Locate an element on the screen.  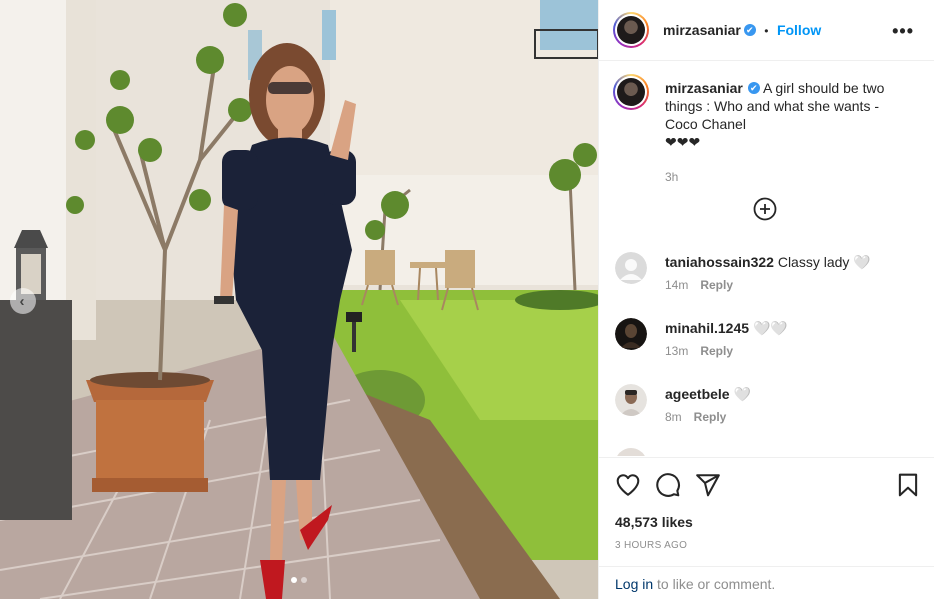
comment-username: minahil.1245 is located at coordinates (707, 328).